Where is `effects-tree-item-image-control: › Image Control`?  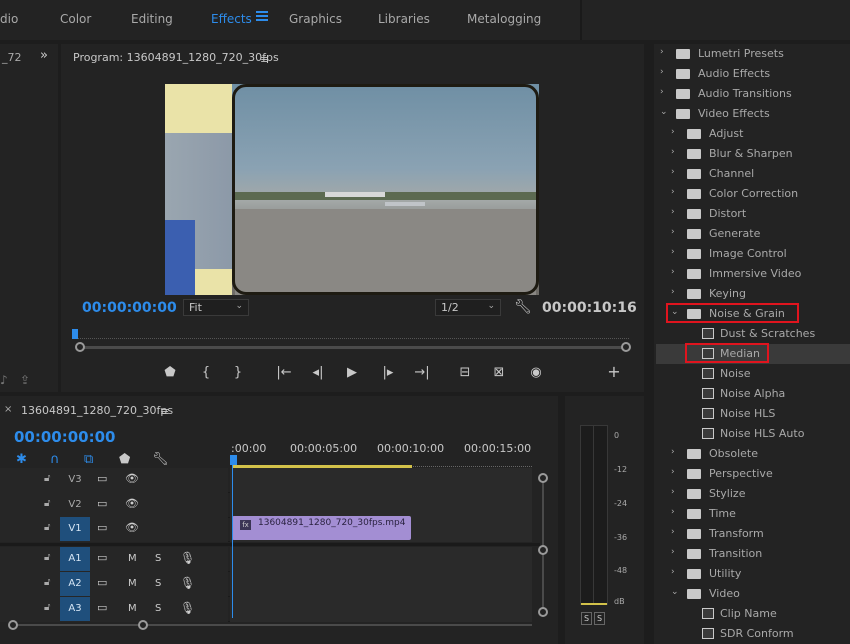 effects-tree-item-image-control: › Image Control is located at coordinates (753, 254).